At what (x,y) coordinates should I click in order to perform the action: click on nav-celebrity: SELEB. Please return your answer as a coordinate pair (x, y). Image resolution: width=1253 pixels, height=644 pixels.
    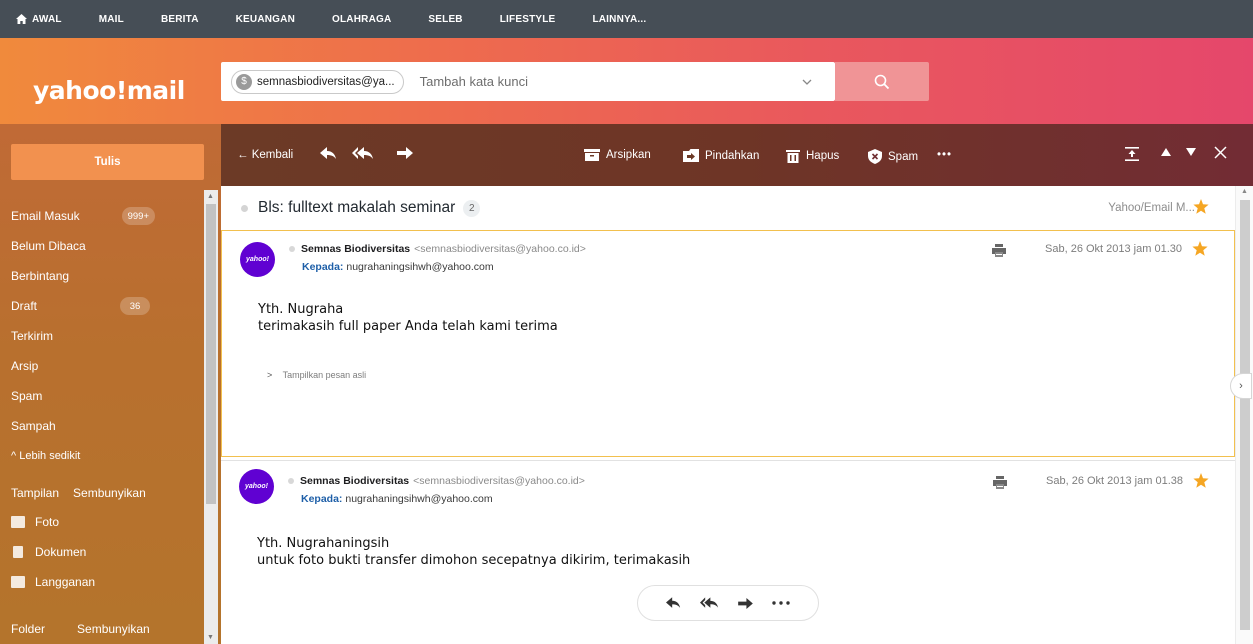
    Looking at the image, I should click on (445, 19).